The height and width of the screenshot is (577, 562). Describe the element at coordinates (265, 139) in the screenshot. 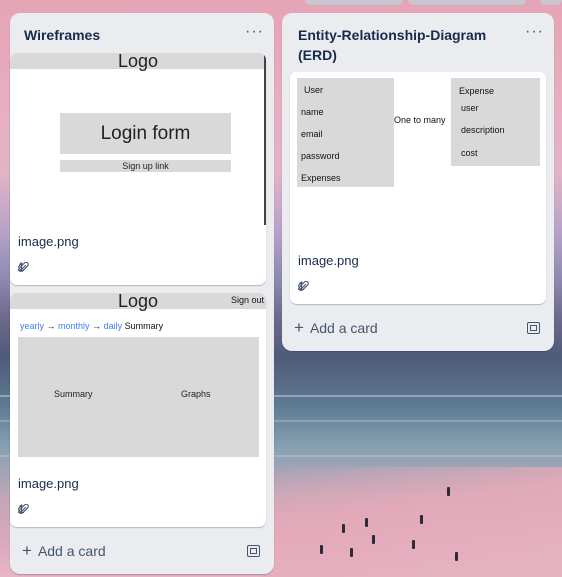

I see `mockup-border` at that location.